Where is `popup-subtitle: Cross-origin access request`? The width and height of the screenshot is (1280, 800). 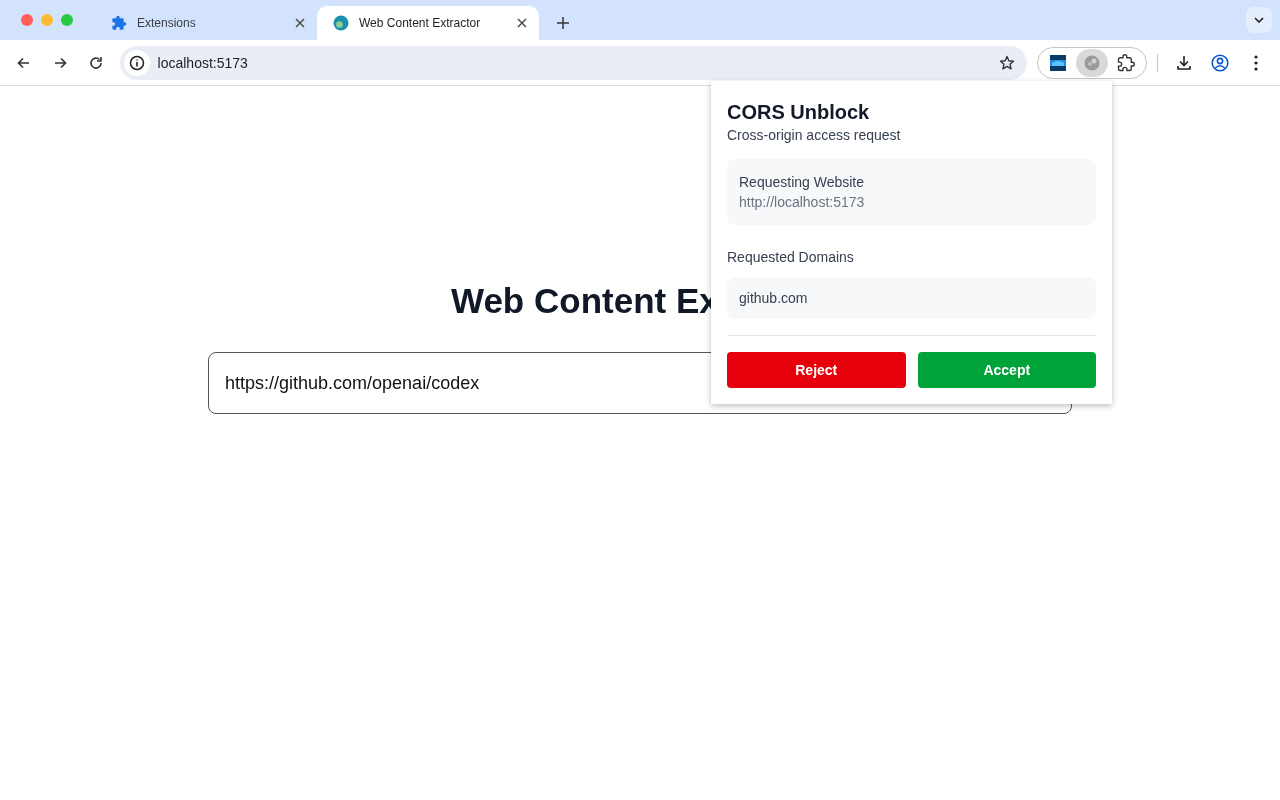
popup-subtitle: Cross-origin access request is located at coordinates (814, 135).